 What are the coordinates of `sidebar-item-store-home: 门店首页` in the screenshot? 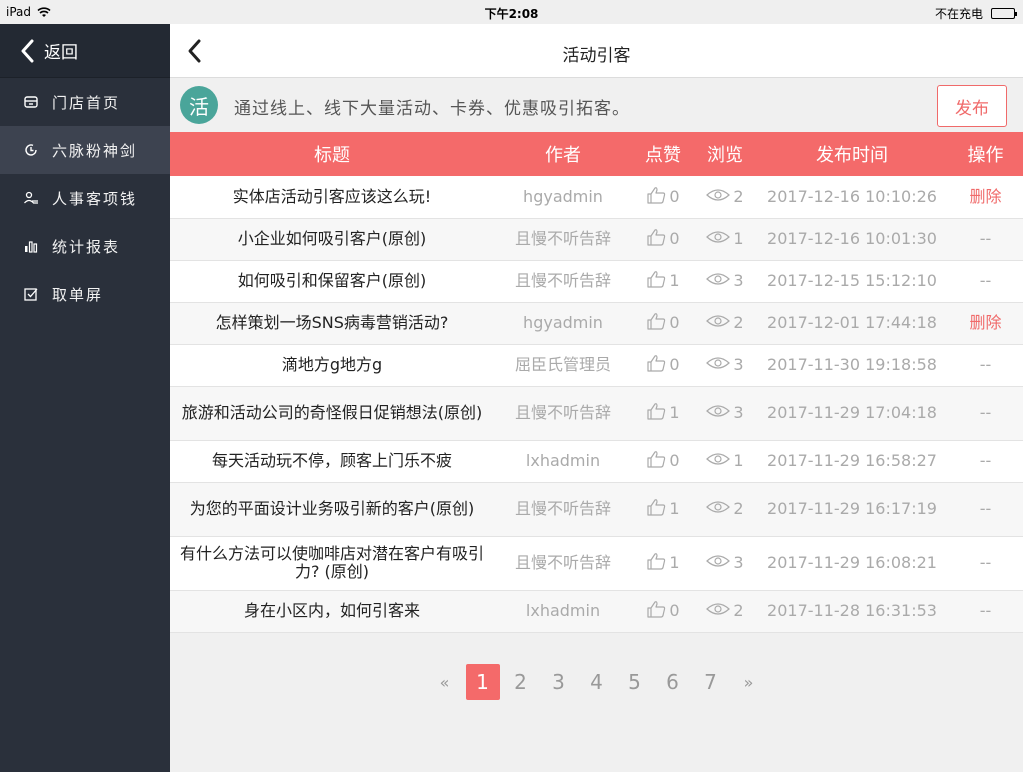 It's located at (85, 102).